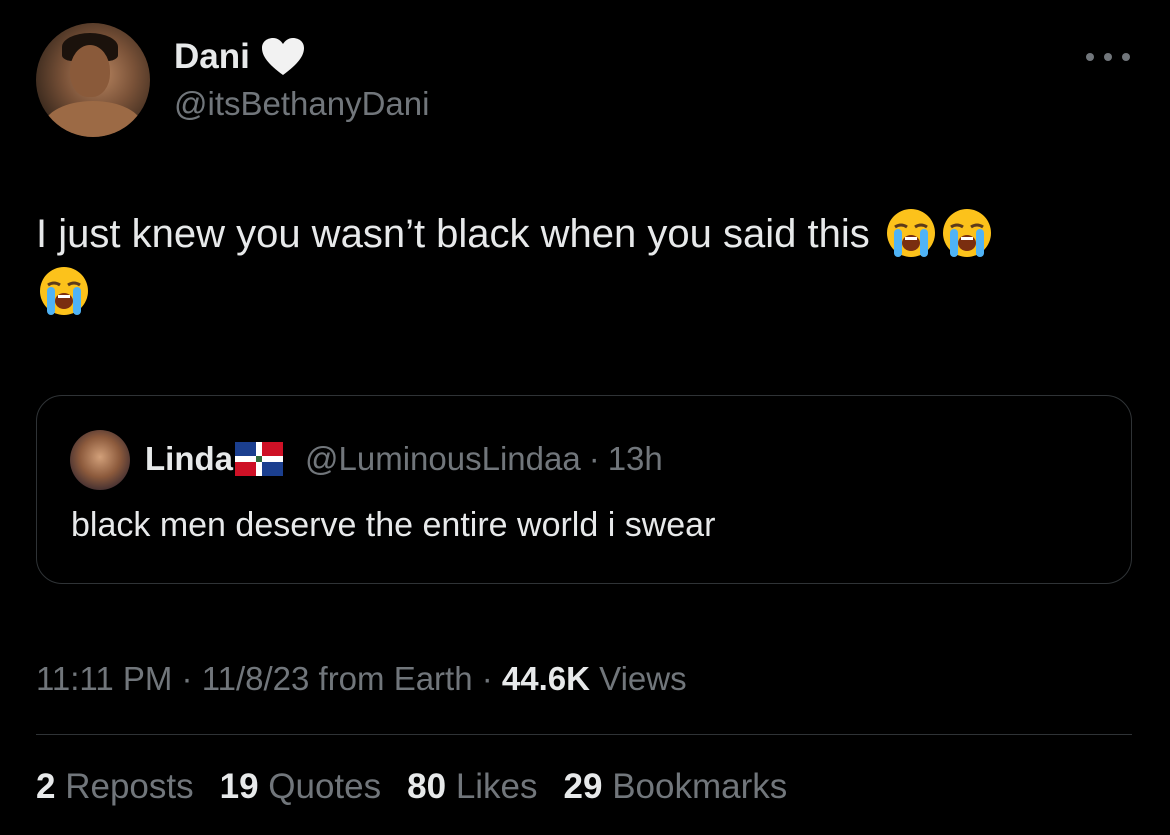  Describe the element at coordinates (189, 459) in the screenshot. I see `quoted-author-name: Linda` at that location.